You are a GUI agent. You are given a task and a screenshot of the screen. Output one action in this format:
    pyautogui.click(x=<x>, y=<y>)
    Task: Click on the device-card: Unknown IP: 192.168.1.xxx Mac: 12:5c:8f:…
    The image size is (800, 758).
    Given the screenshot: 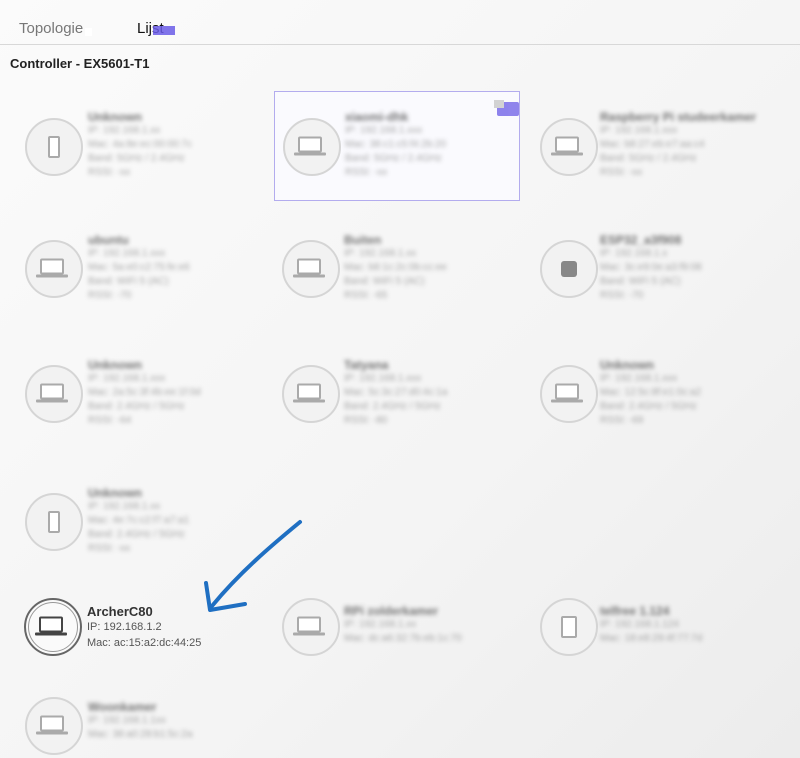 What is the action you would take?
    pyautogui.click(x=657, y=405)
    